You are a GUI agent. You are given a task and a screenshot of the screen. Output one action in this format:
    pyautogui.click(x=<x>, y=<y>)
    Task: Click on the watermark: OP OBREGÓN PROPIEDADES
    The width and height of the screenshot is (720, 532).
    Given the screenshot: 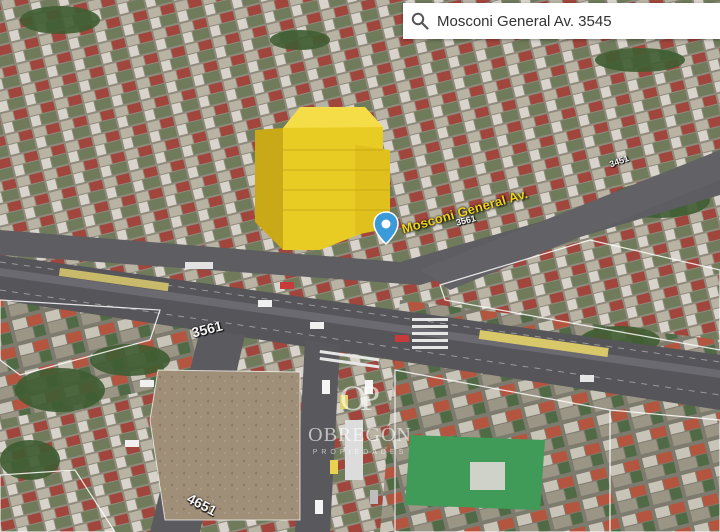 What is the action you would take?
    pyautogui.click(x=360, y=418)
    